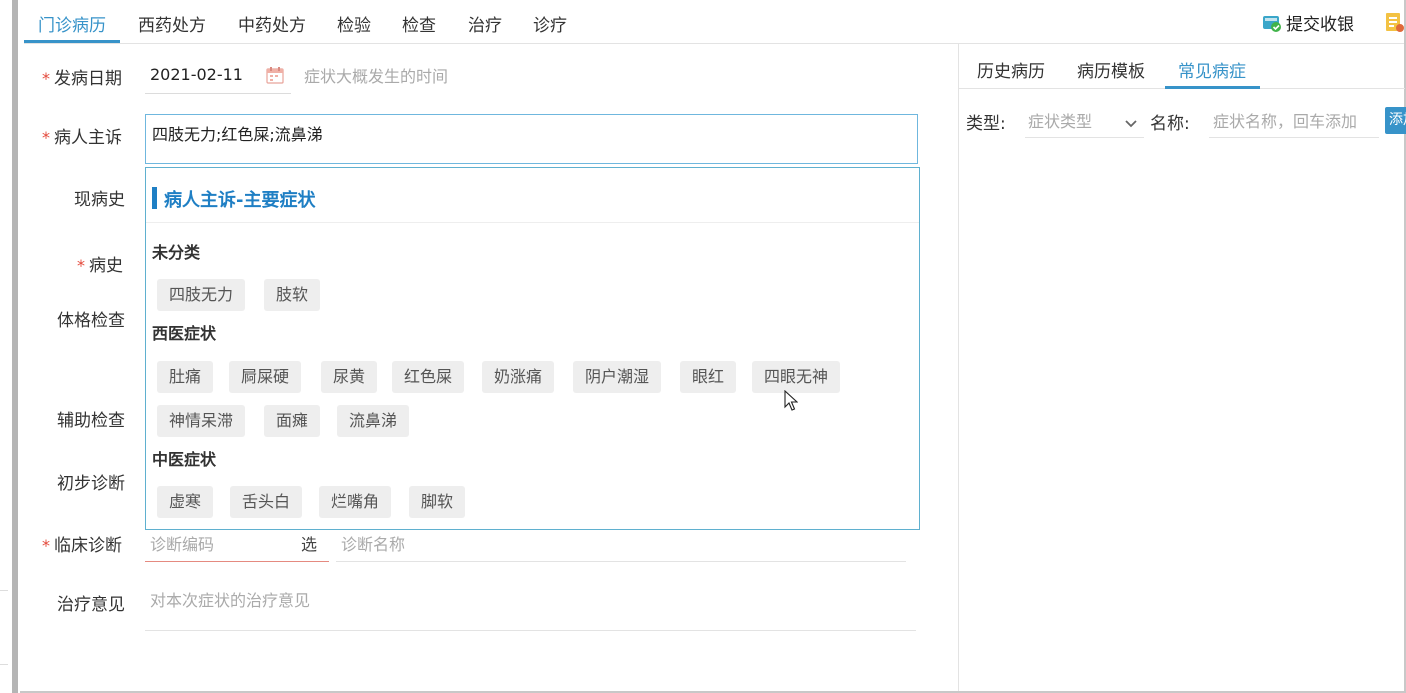 The height and width of the screenshot is (693, 1406). What do you see at coordinates (154, 198) in the screenshot?
I see `panel-title-accent` at bounding box center [154, 198].